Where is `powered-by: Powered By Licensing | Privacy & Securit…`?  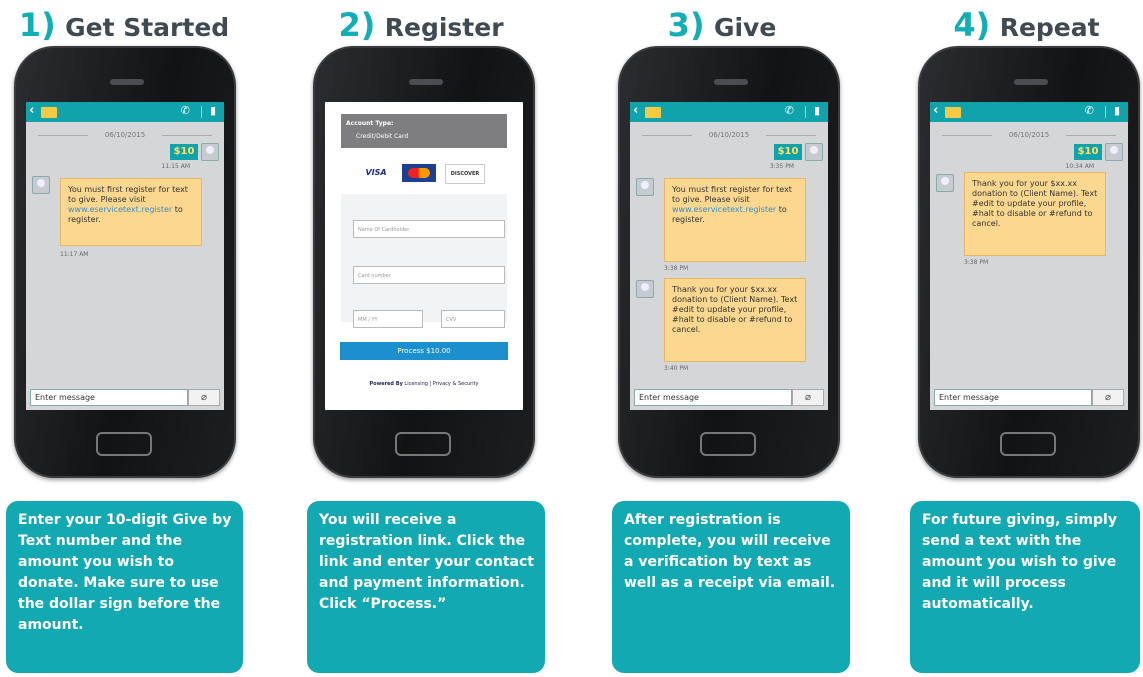
powered-by: Powered By Licensing | Privacy & Securit… is located at coordinates (424, 384).